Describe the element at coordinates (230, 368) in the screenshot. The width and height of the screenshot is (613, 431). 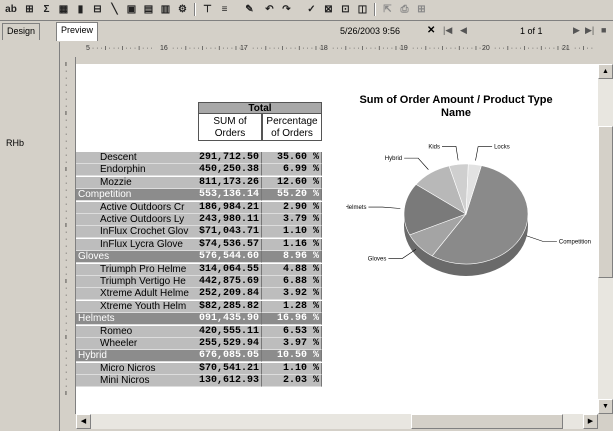
I see `sum-cell: $70,541.21` at that location.